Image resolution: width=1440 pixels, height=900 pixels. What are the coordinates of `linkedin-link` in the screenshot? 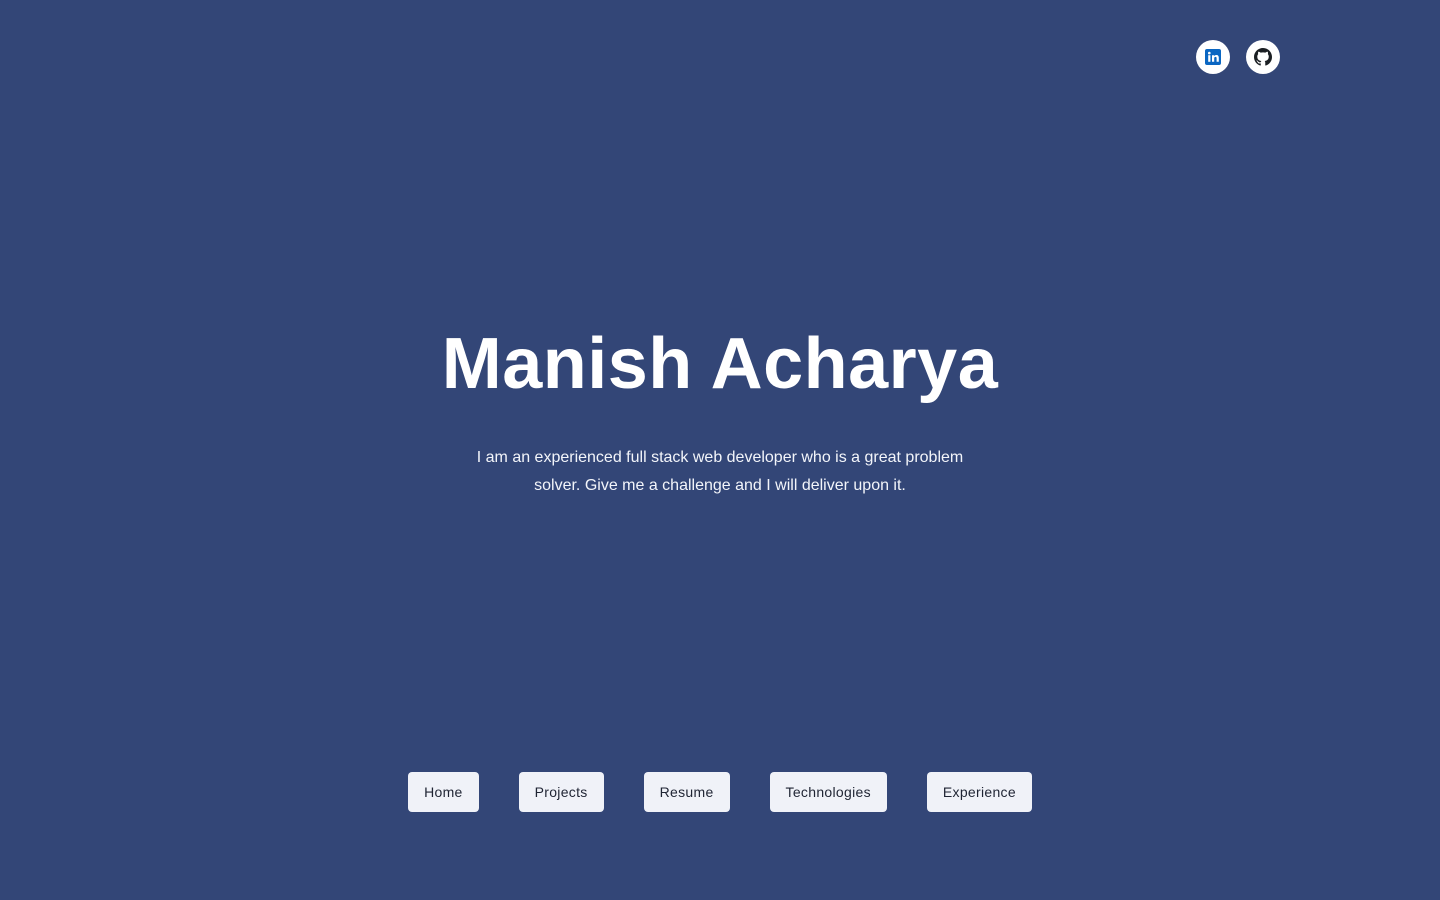 It's located at (1213, 57).